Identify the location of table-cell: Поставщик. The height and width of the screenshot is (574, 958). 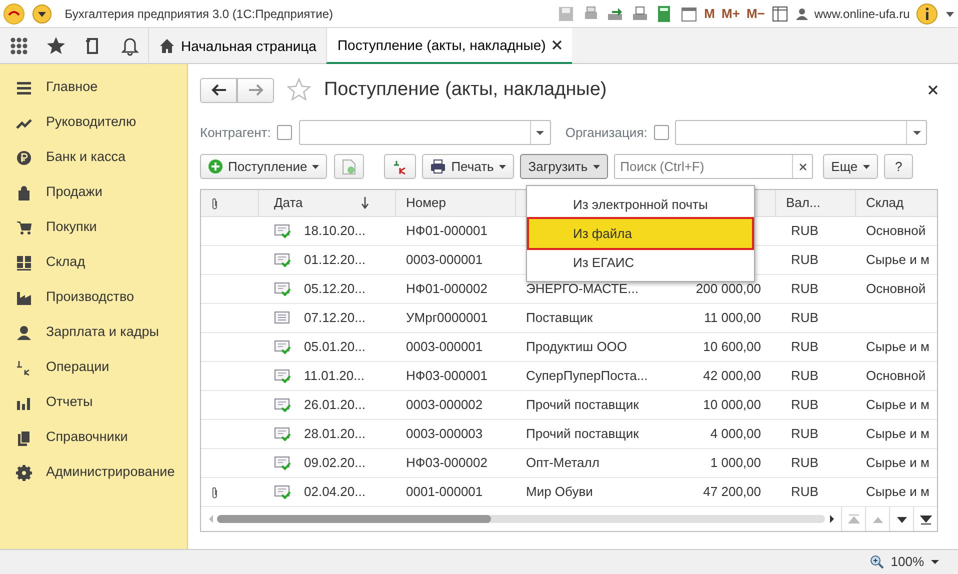
(559, 318).